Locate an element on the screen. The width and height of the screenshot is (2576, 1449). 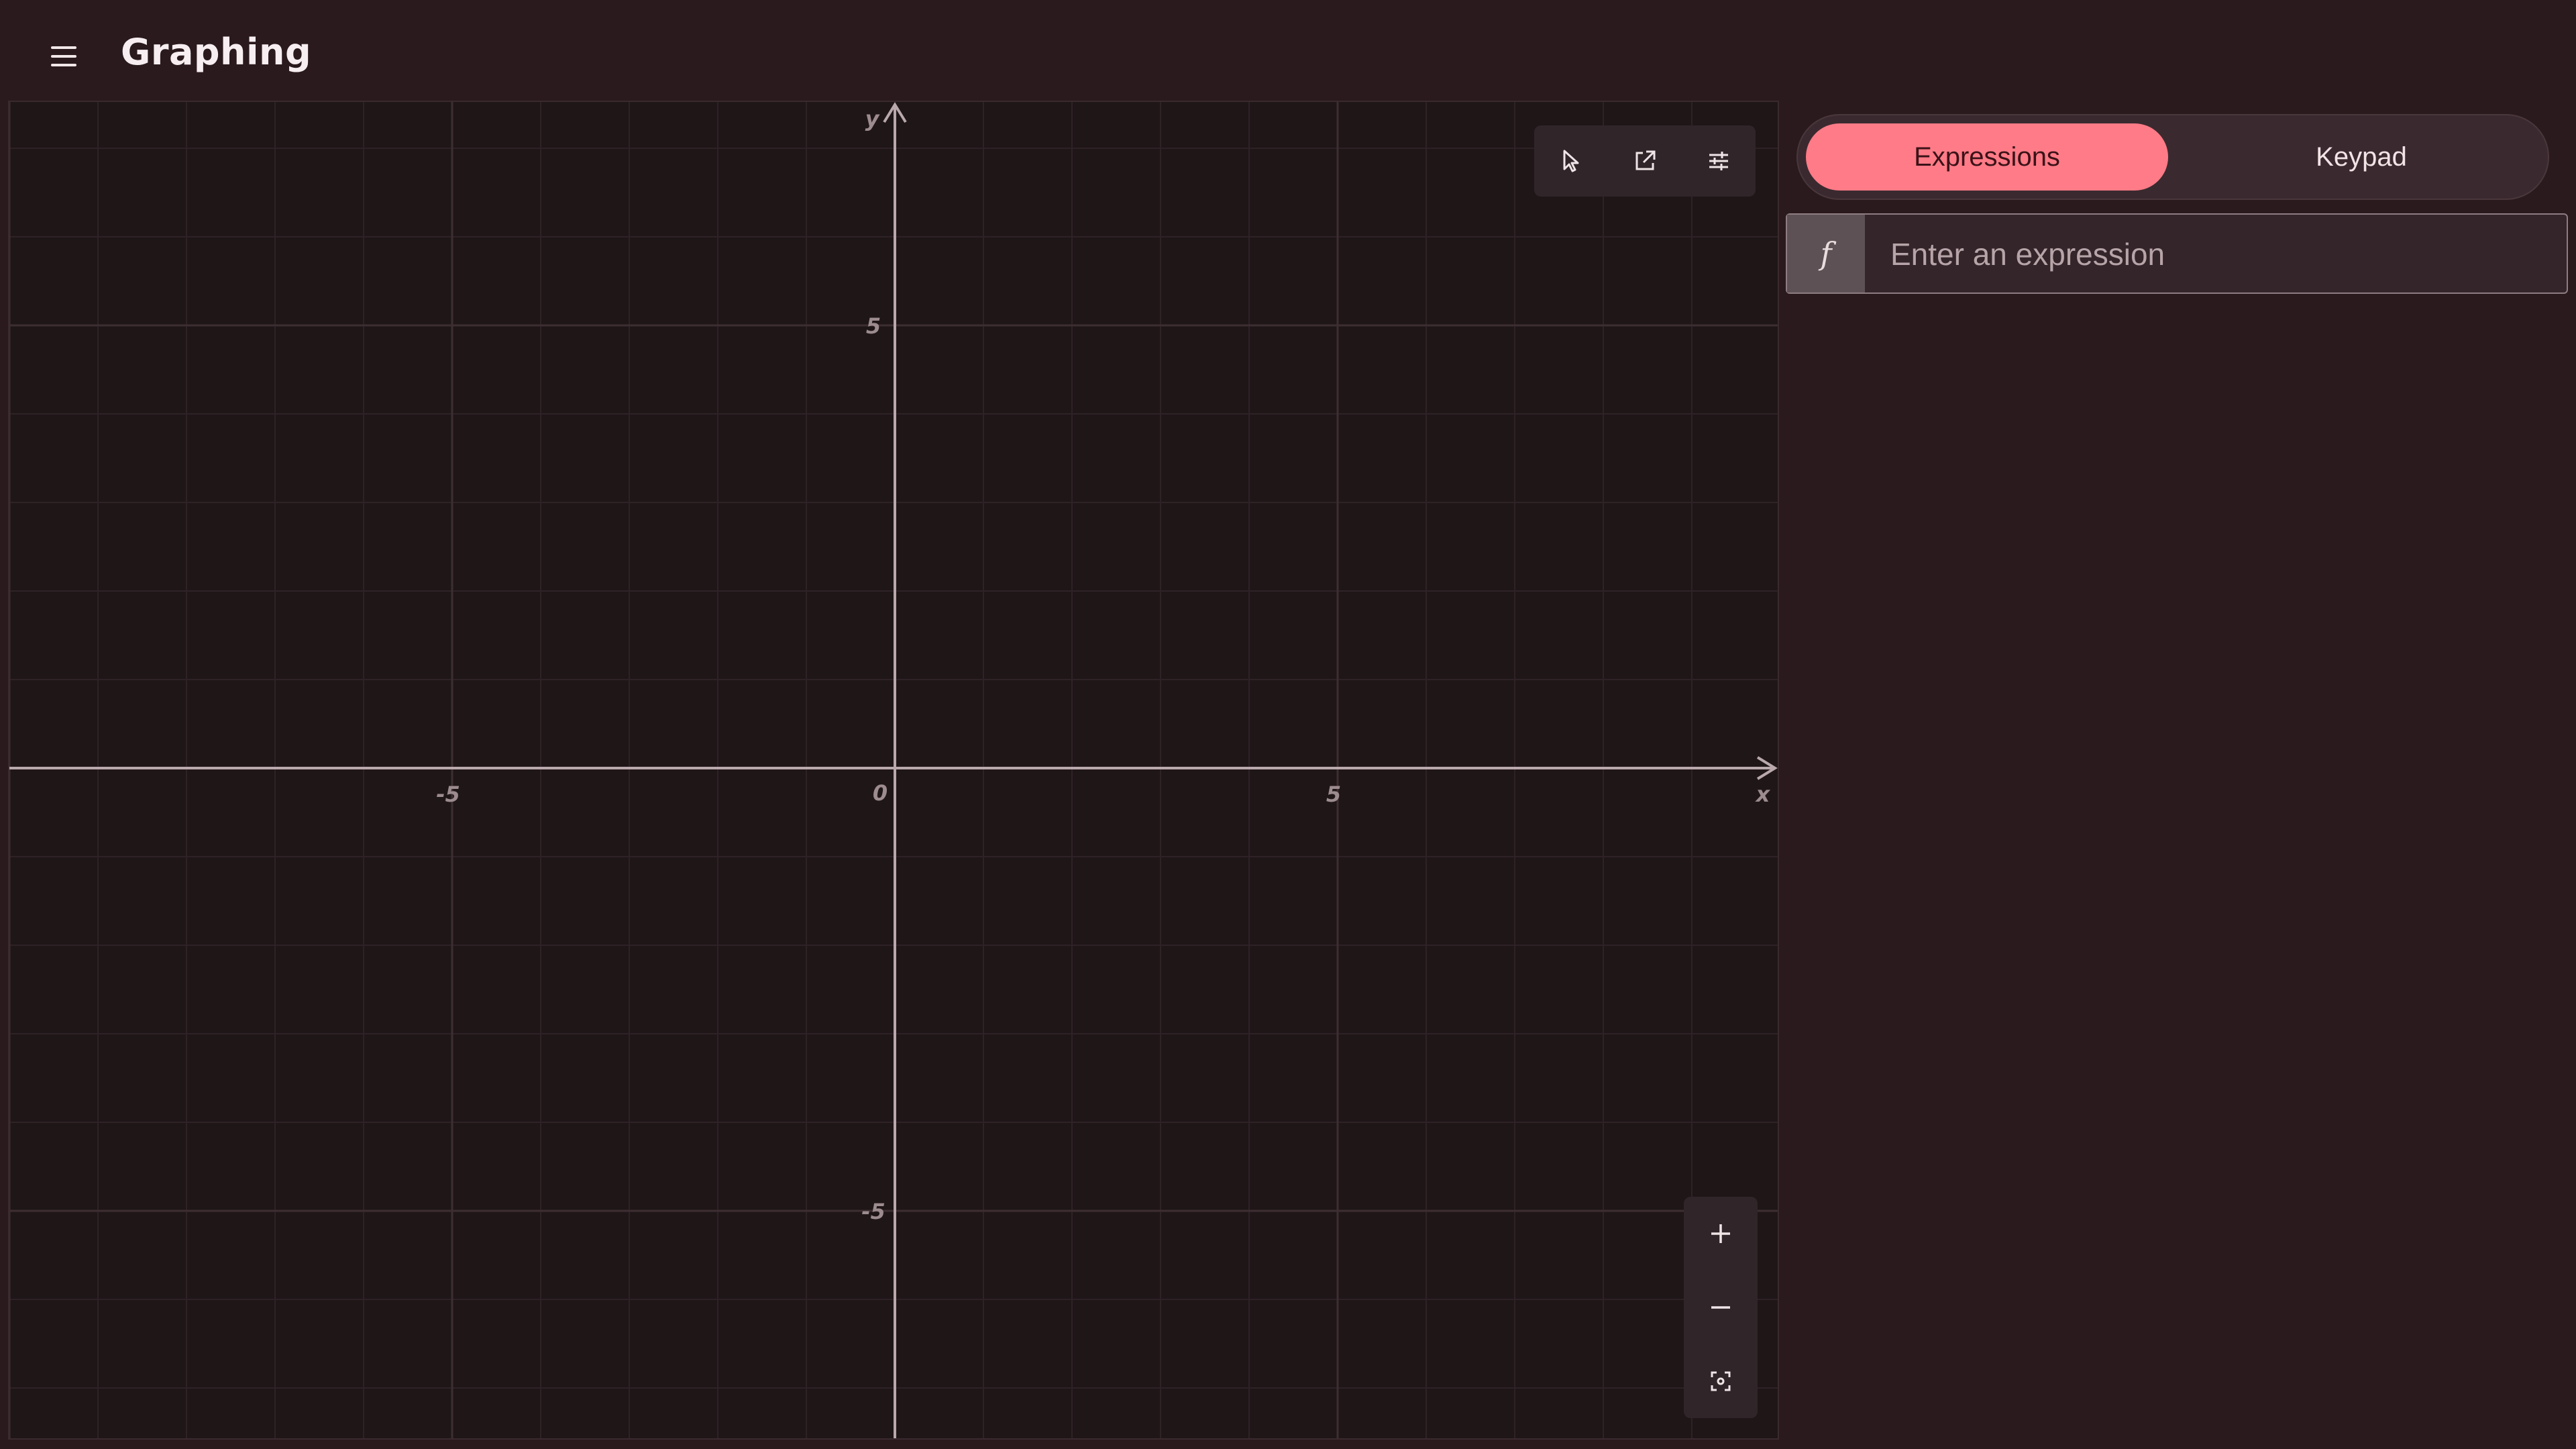
cursor-icon is located at coordinates (1571, 161).